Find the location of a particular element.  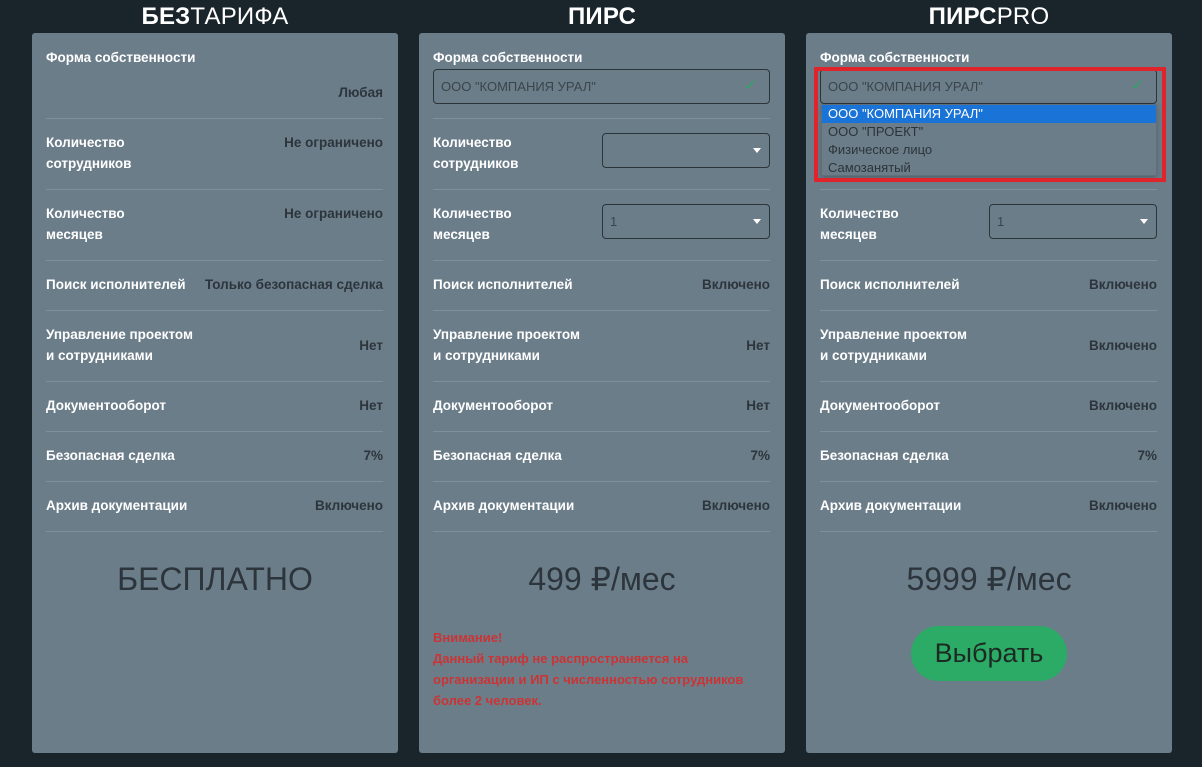

annotation-highlight-box is located at coordinates (990, 124).